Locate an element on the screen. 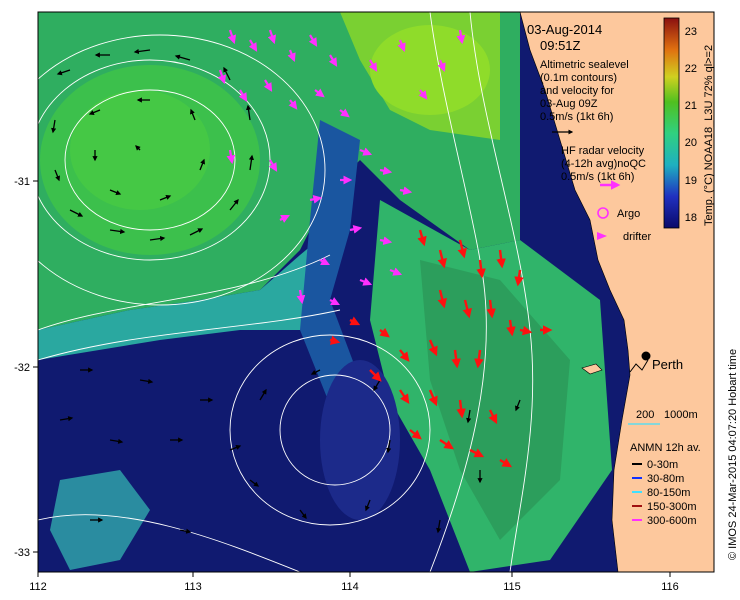 This screenshot has width=740, height=600. lon-tick-113: 113 is located at coordinates (193, 587).